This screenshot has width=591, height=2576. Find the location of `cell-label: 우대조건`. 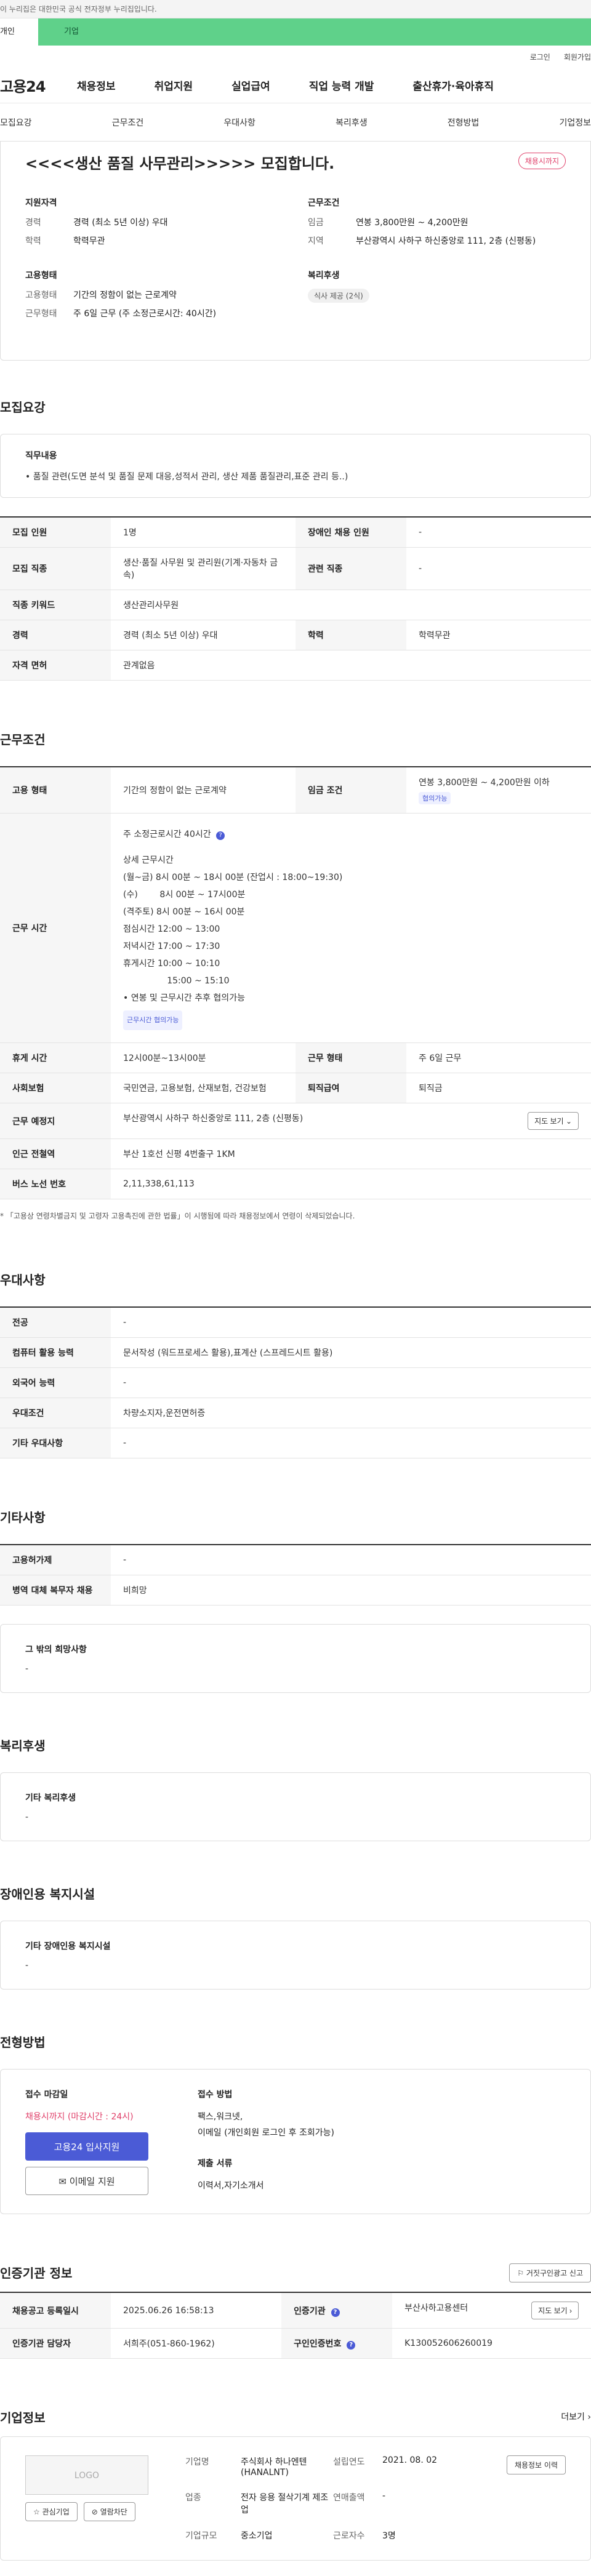

cell-label: 우대조건 is located at coordinates (55, 1413).